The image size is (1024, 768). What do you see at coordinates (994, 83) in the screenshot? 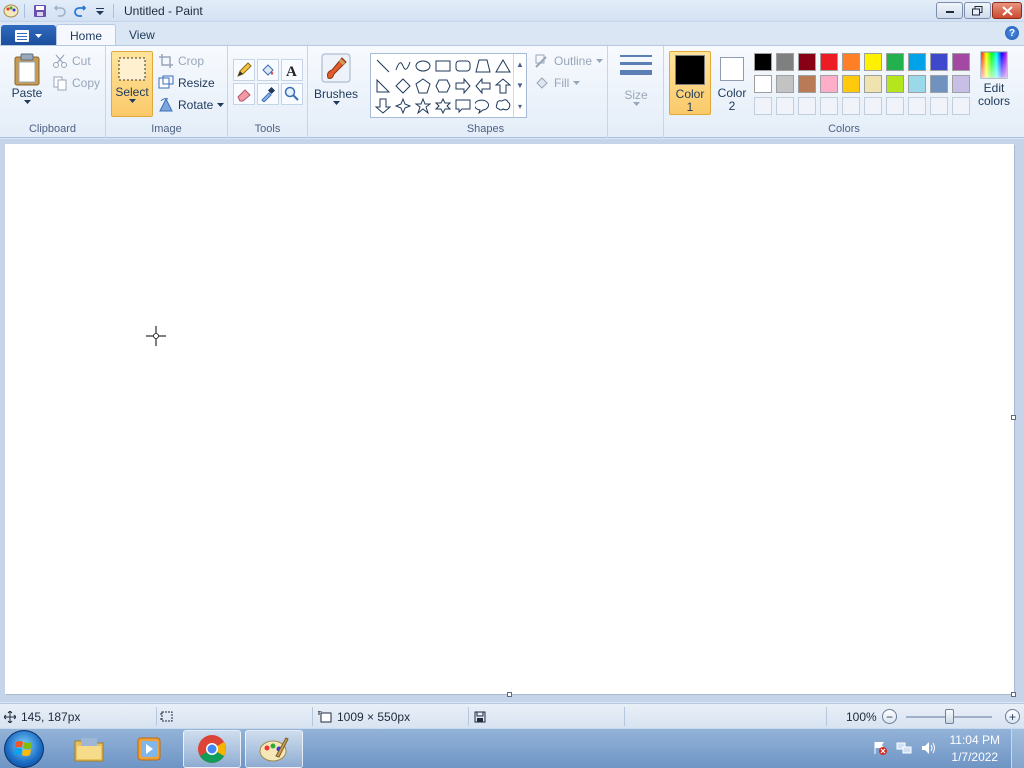
I see `edit-colors-button: Edit colors` at bounding box center [994, 83].